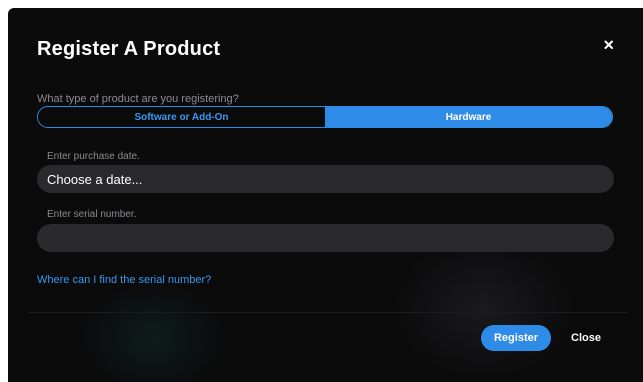  What do you see at coordinates (483, 308) in the screenshot?
I see `background-glow-right` at bounding box center [483, 308].